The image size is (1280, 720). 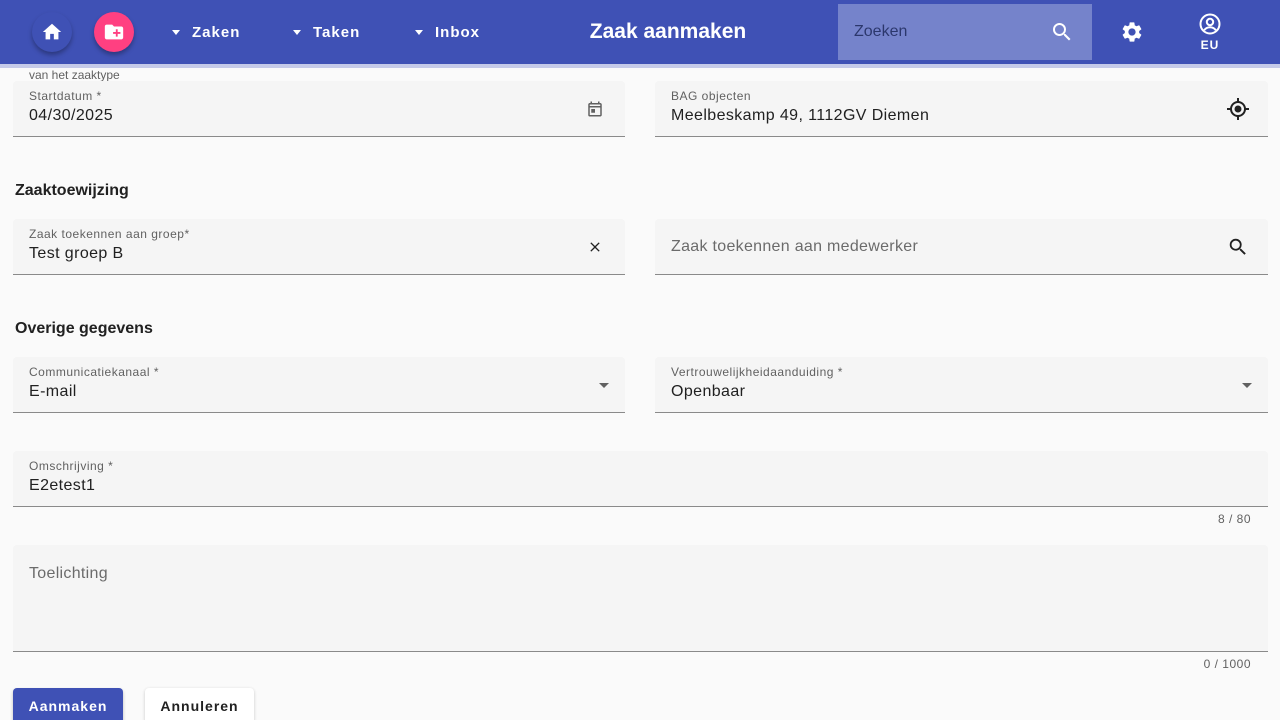 I want to click on top-toolbar: Zaken Taken Inbox Zaak aanmaken EU, so click(x=640, y=32).